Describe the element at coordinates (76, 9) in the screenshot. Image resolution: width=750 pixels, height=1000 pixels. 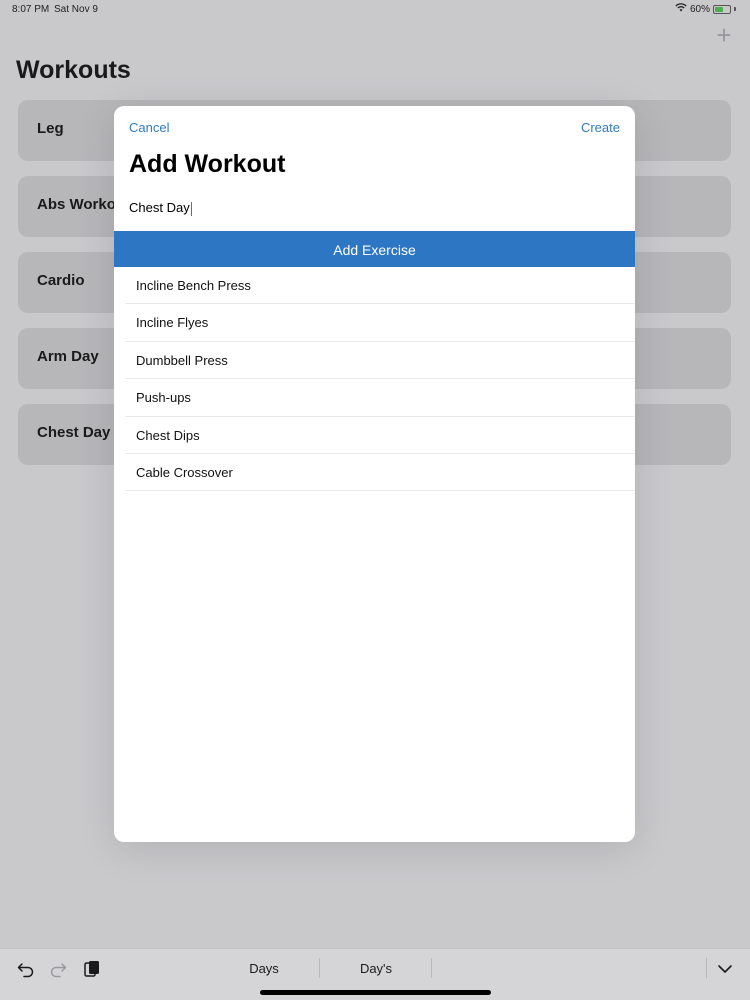
I see `status-date: Sat Nov 9` at that location.